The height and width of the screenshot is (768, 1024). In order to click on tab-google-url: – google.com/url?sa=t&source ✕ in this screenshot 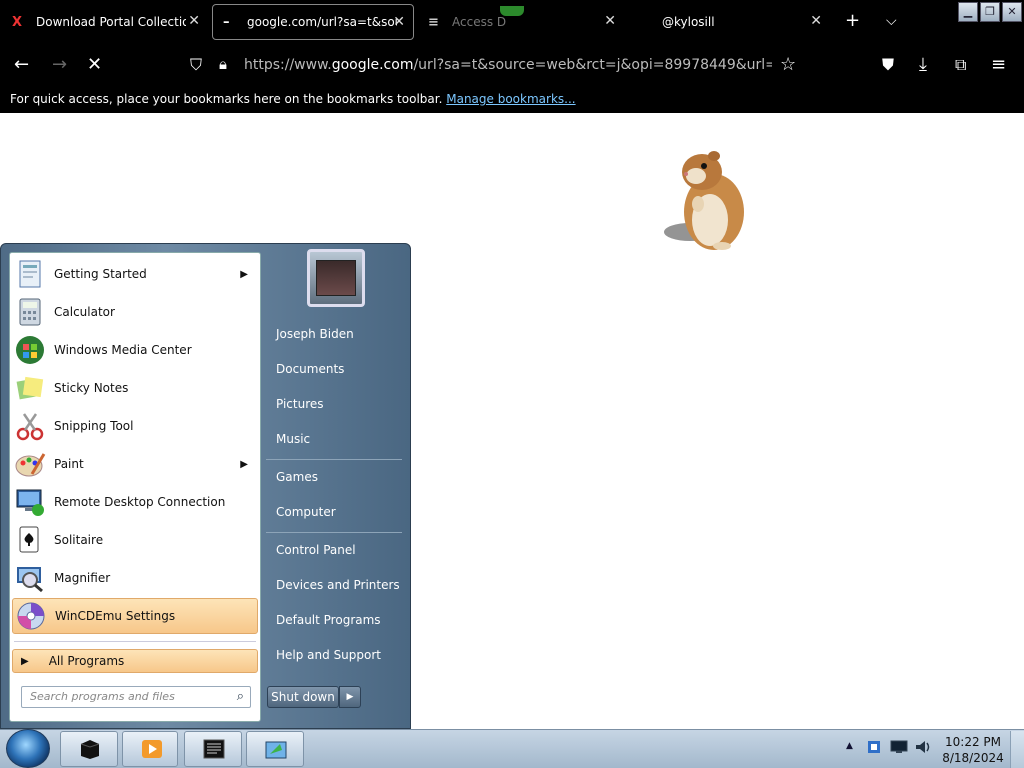, I will do `click(313, 22)`.